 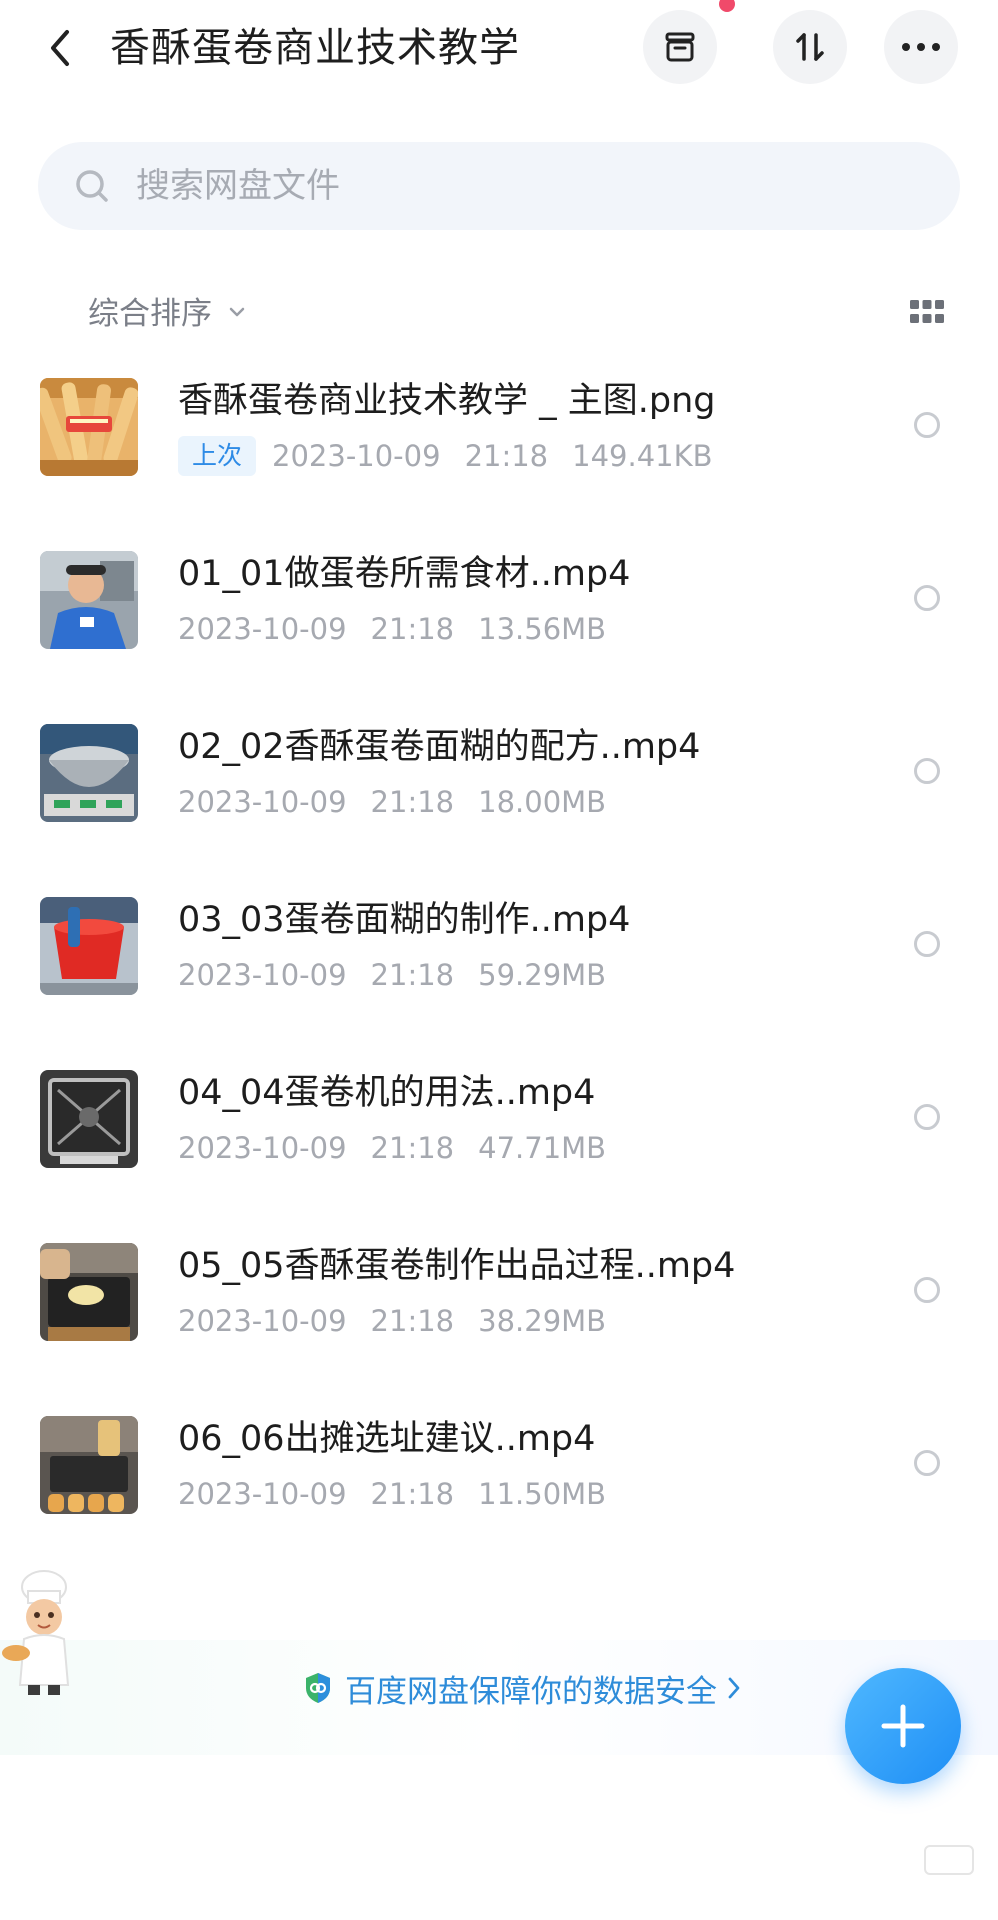 I want to click on chef-mascot-image, so click(x=50, y=1632).